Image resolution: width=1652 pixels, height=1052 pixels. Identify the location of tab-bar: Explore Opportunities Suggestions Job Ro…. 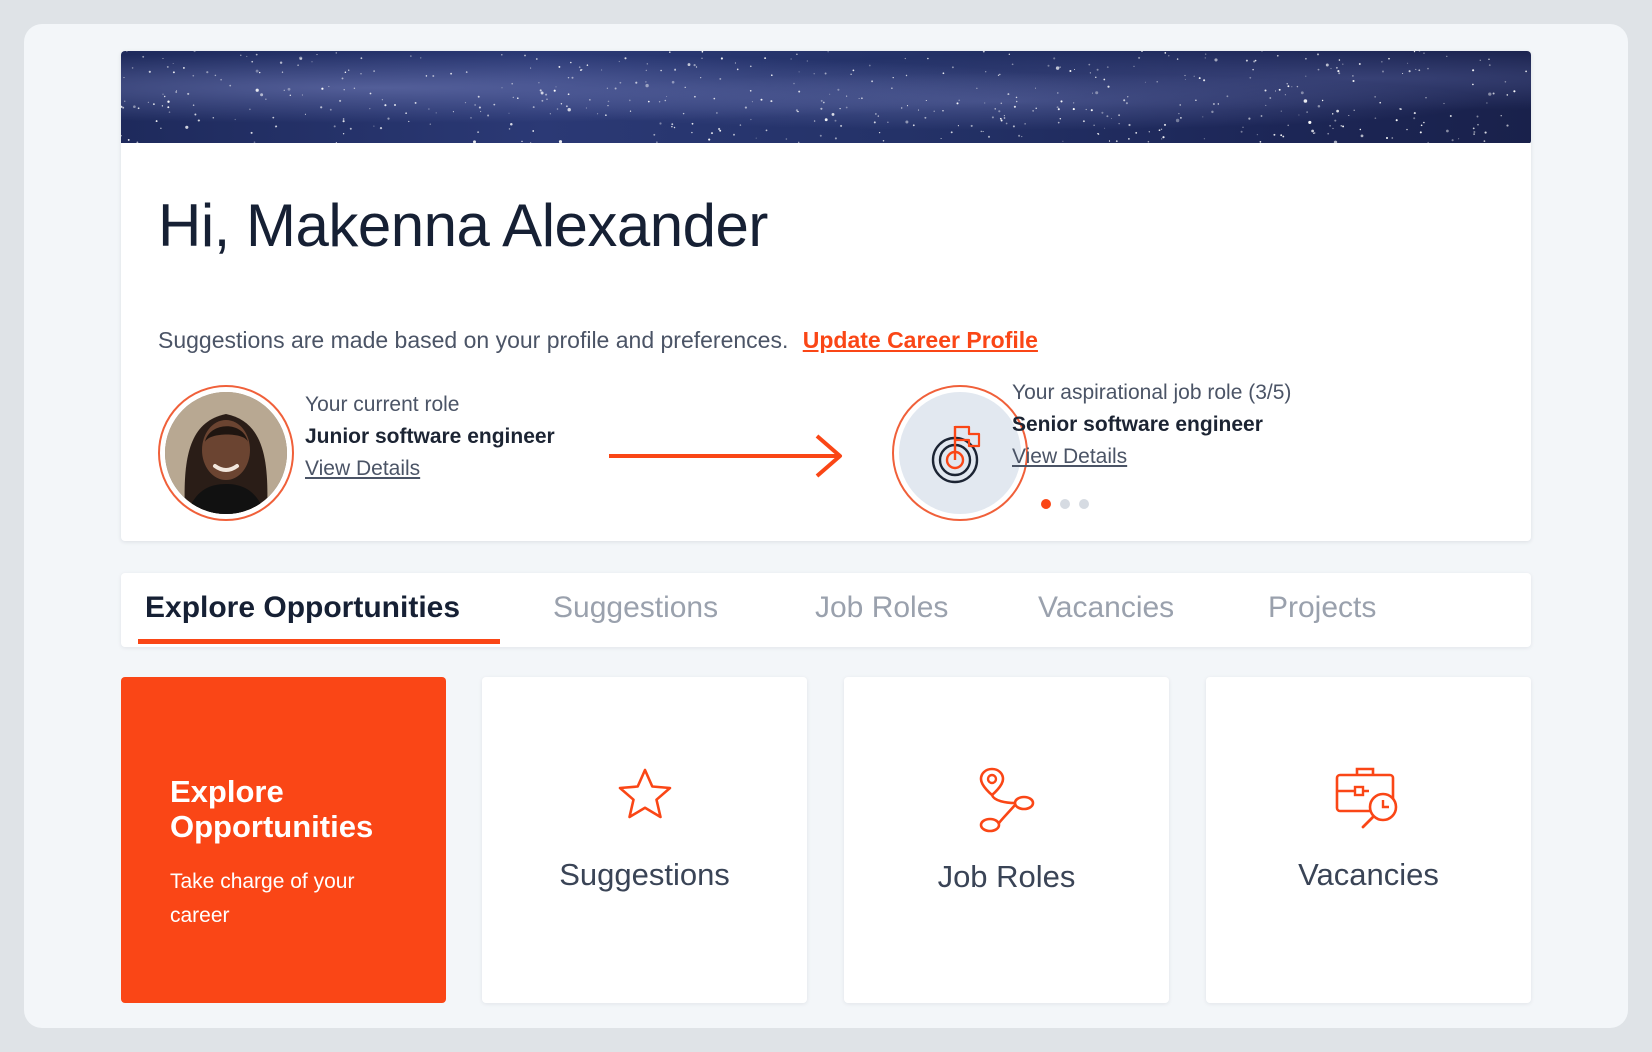
(826, 610).